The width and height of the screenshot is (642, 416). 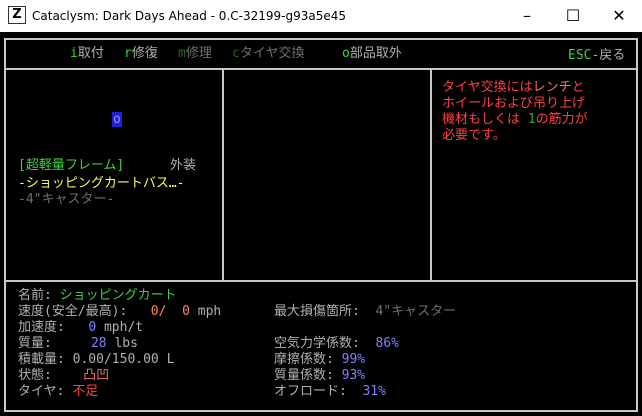 I want to click on repair-label: 修復, so click(x=144, y=53).